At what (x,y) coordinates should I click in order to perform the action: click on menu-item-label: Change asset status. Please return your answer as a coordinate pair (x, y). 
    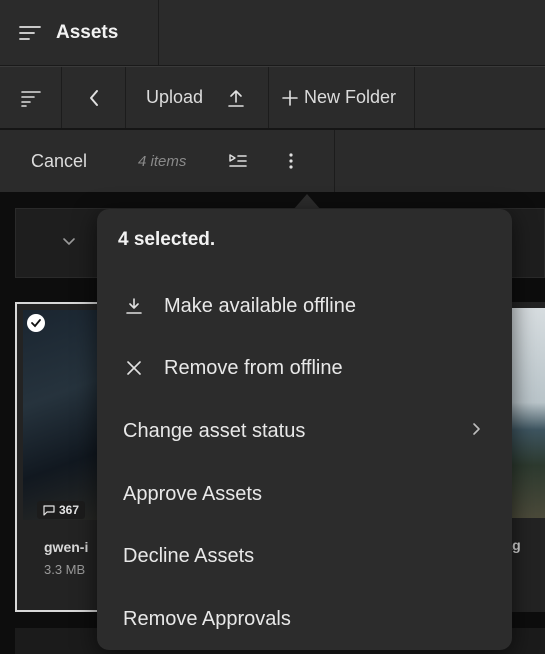
    Looking at the image, I should click on (214, 430).